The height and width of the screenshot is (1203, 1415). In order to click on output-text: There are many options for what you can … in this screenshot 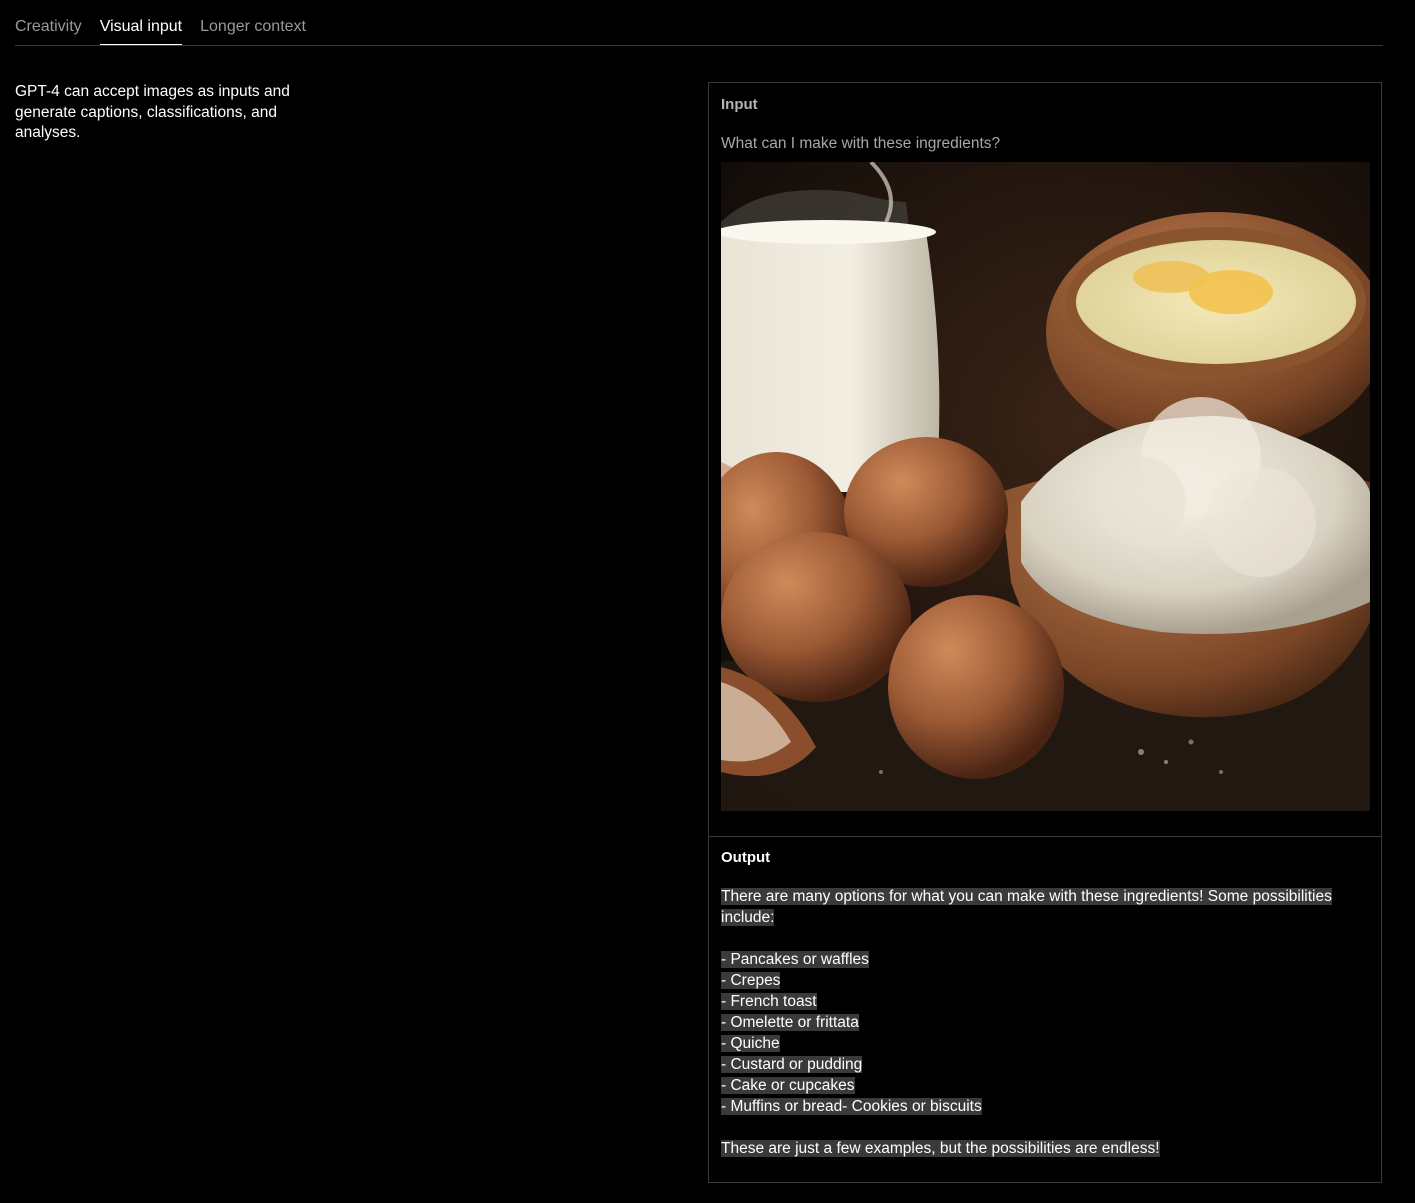, I will do `click(1041, 1022)`.